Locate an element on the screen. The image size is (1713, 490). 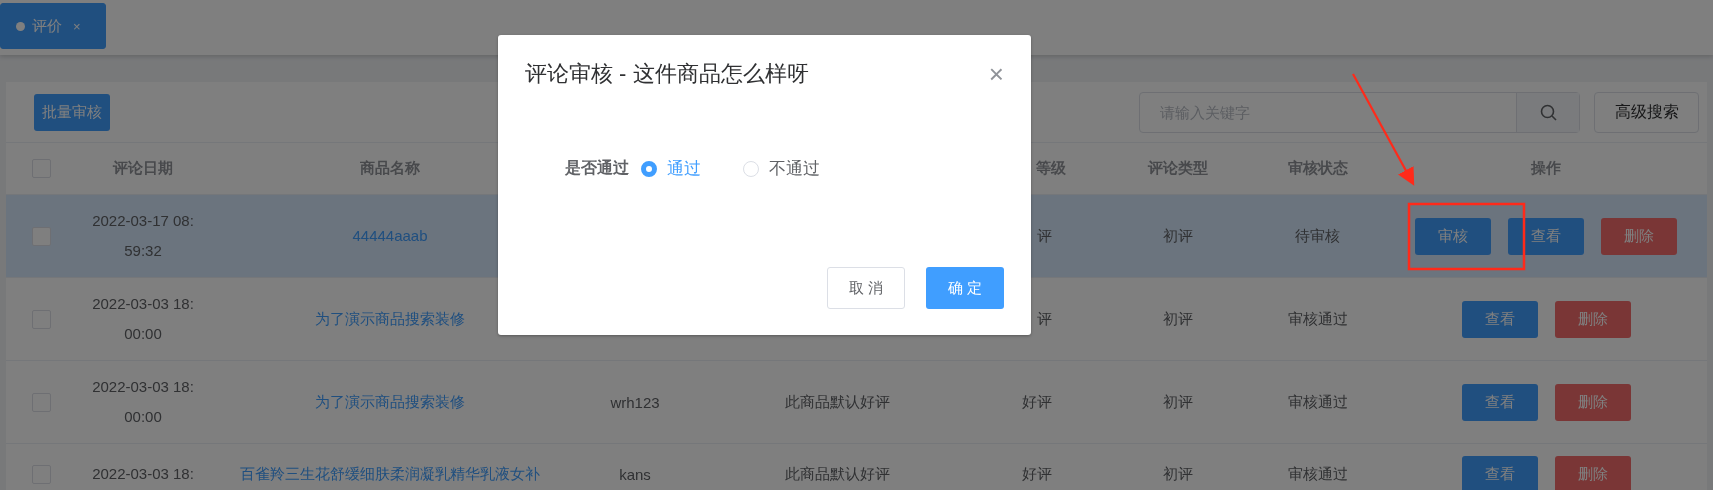
field-label: 是否通过 is located at coordinates (597, 168).